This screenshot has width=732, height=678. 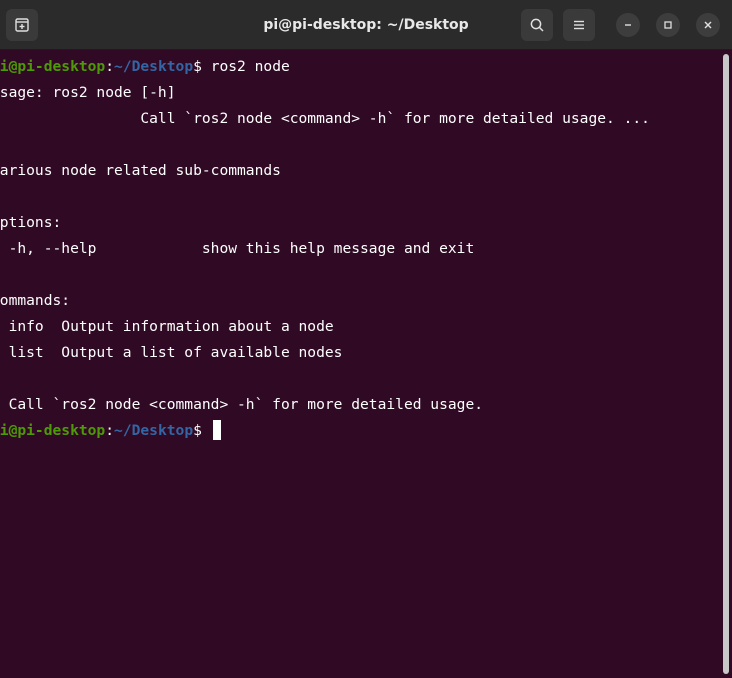 I want to click on close-button, so click(x=708, y=25).